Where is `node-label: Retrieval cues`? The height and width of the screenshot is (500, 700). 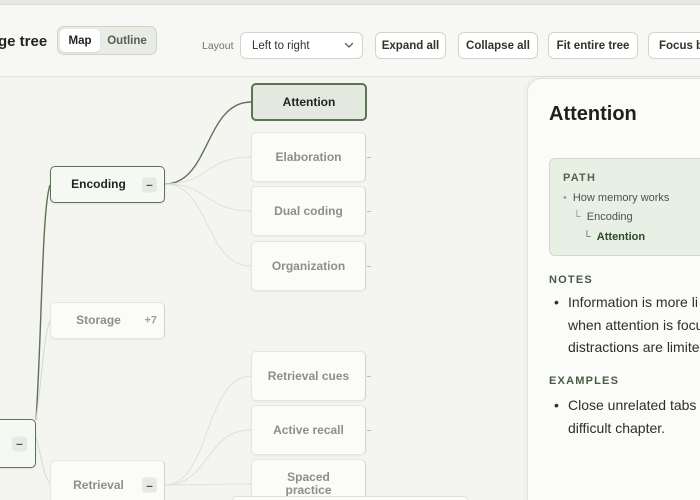 node-label: Retrieval cues is located at coordinates (308, 375).